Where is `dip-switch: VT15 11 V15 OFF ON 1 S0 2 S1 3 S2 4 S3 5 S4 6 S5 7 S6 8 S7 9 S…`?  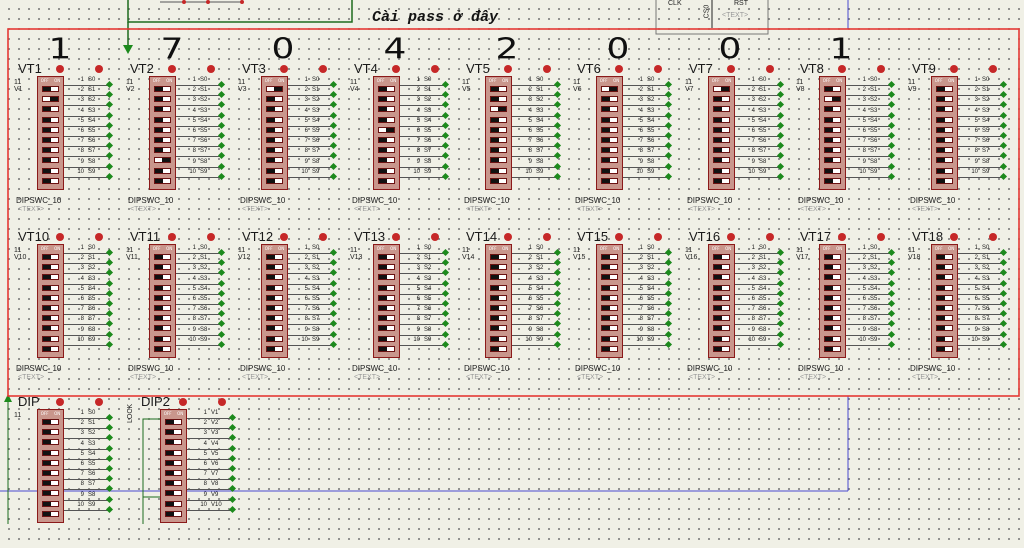 dip-switch: VT15 11 V15 OFF ON 1 S0 2 S1 3 S2 4 S3 5 S4 6 S5 7 S6 8 S7 9 S… is located at coordinates (625, 305).